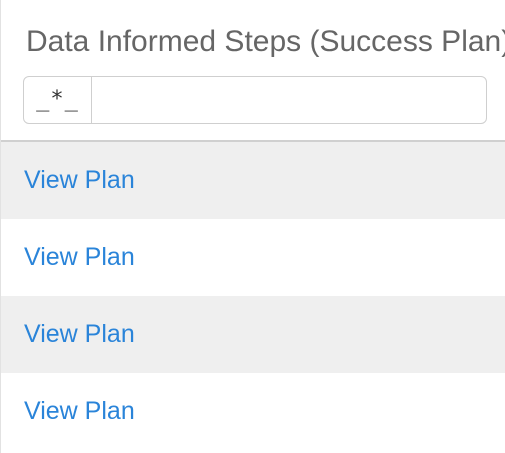 The width and height of the screenshot is (505, 453). I want to click on filter-input, so click(288, 100).